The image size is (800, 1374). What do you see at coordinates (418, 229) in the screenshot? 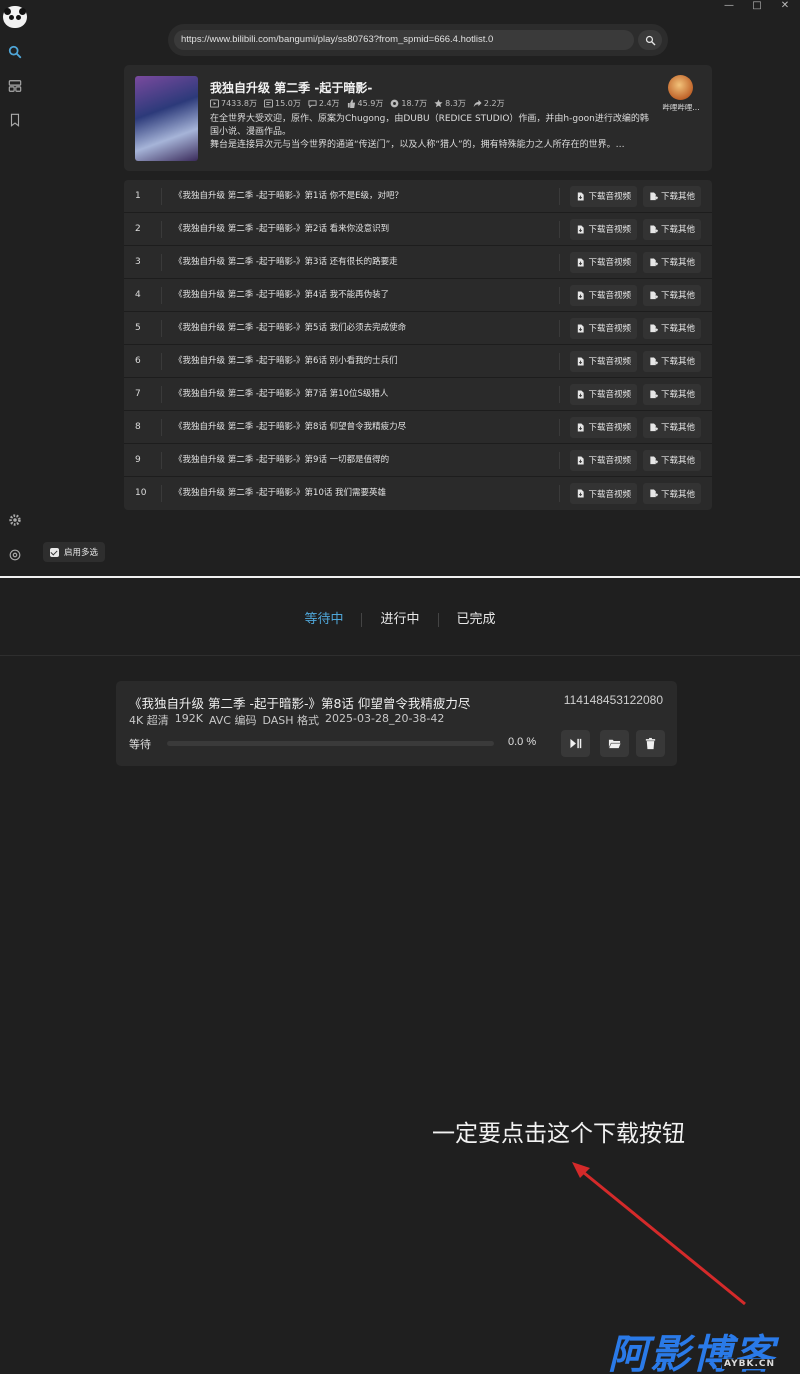
I see `episode-row: 2 《我独自升级 第二季 -起于暗影-》第2话 看来你没意识到 下载音视频 下载其他` at bounding box center [418, 229].